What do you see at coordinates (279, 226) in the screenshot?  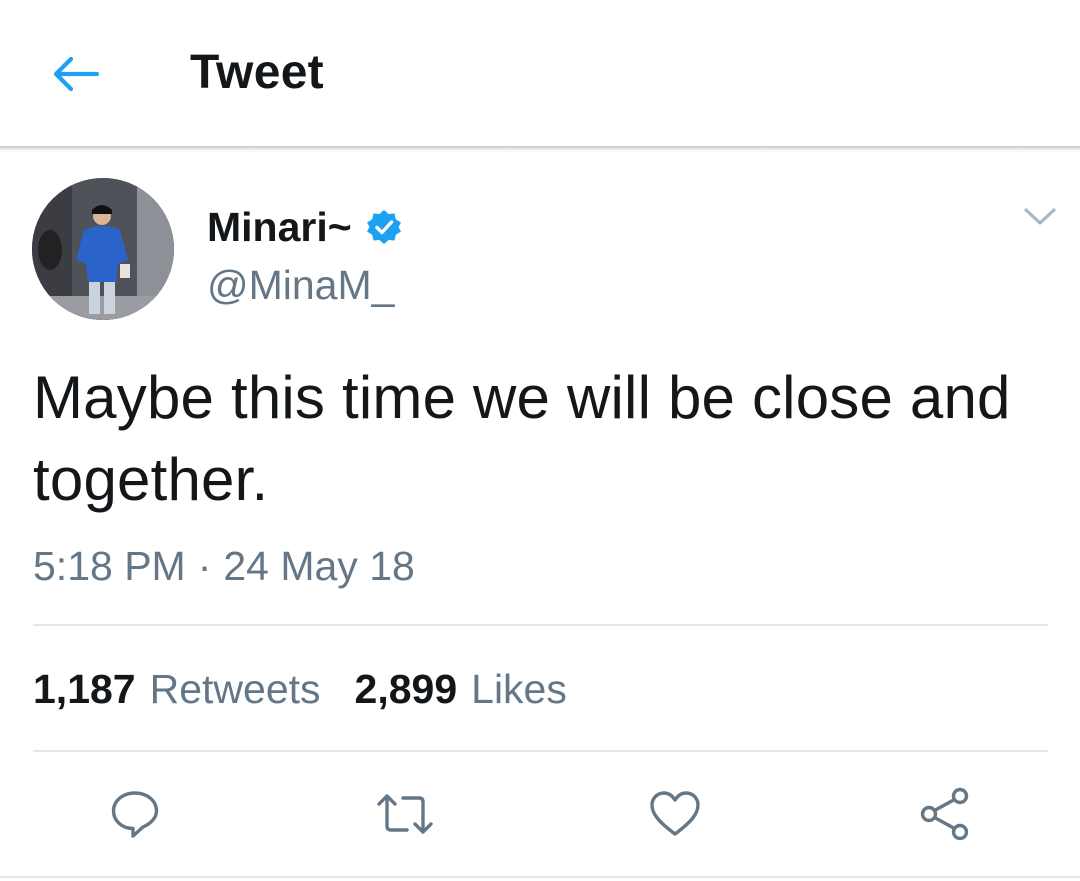 I see `display-name: Minari~` at bounding box center [279, 226].